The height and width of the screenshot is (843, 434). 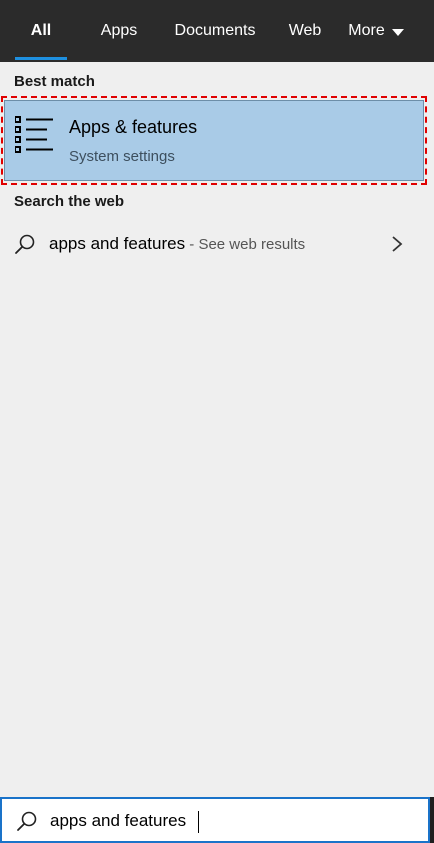 I want to click on tab-apps-label: Apps, so click(x=119, y=30).